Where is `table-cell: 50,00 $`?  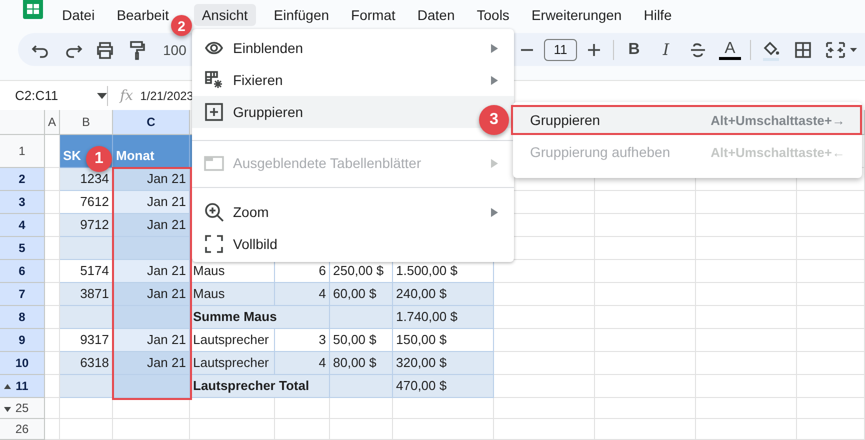
table-cell: 50,00 $ is located at coordinates (361, 340).